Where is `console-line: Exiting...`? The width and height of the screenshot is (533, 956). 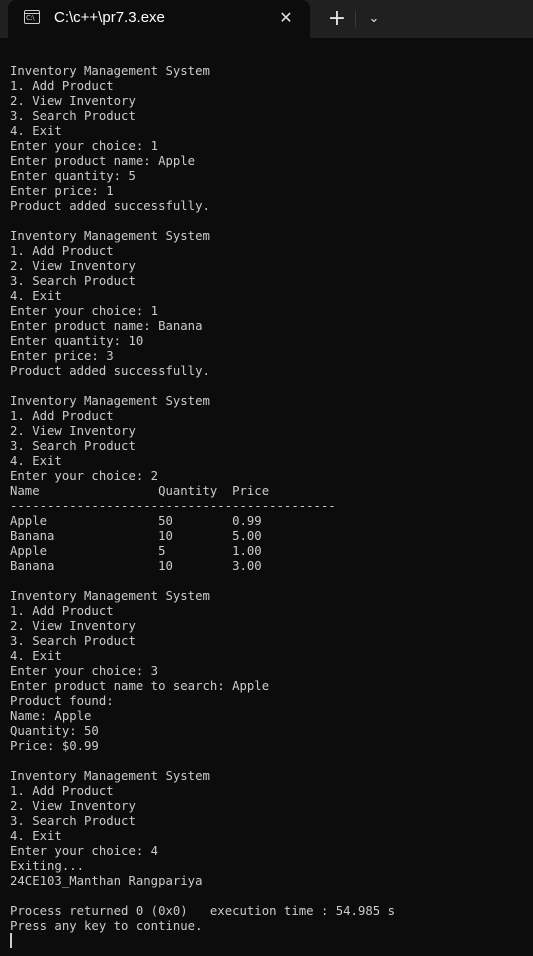 console-line: Exiting... is located at coordinates (47, 866).